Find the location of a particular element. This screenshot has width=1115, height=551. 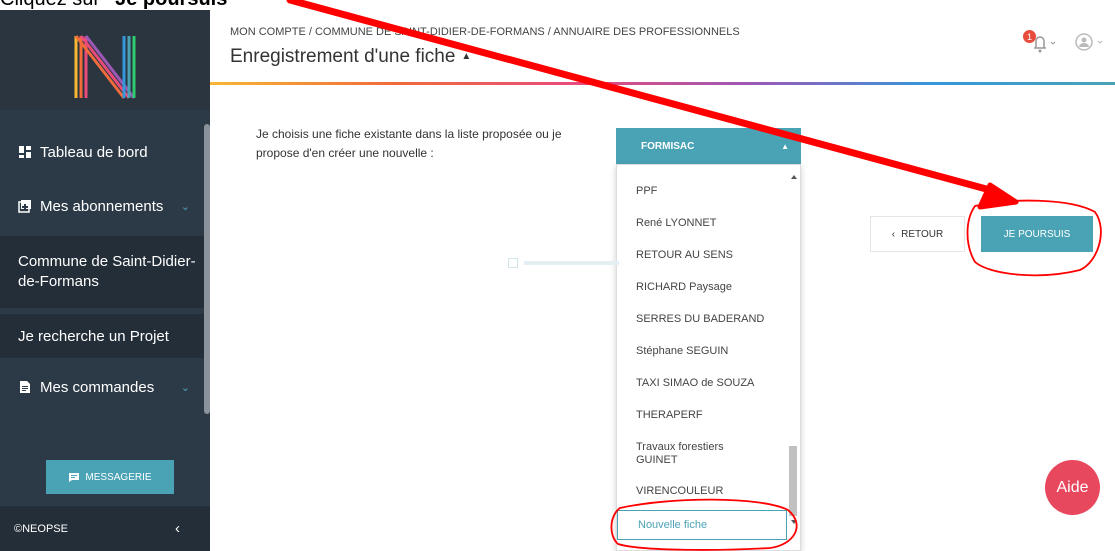

sidebar-footer: ©NEOPSE ‹ is located at coordinates (105, 528).